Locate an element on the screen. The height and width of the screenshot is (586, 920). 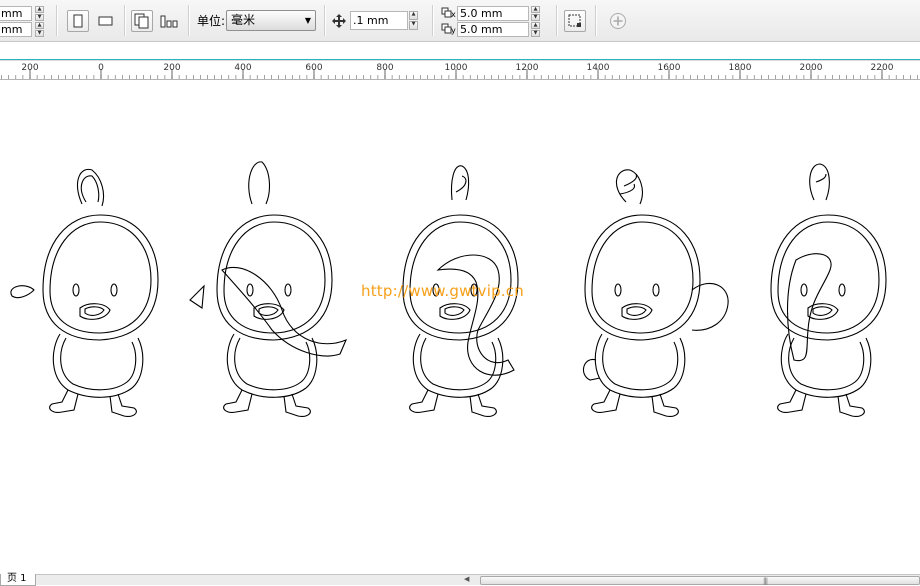
chevron-down-icon: ▼ is located at coordinates (307, 20).